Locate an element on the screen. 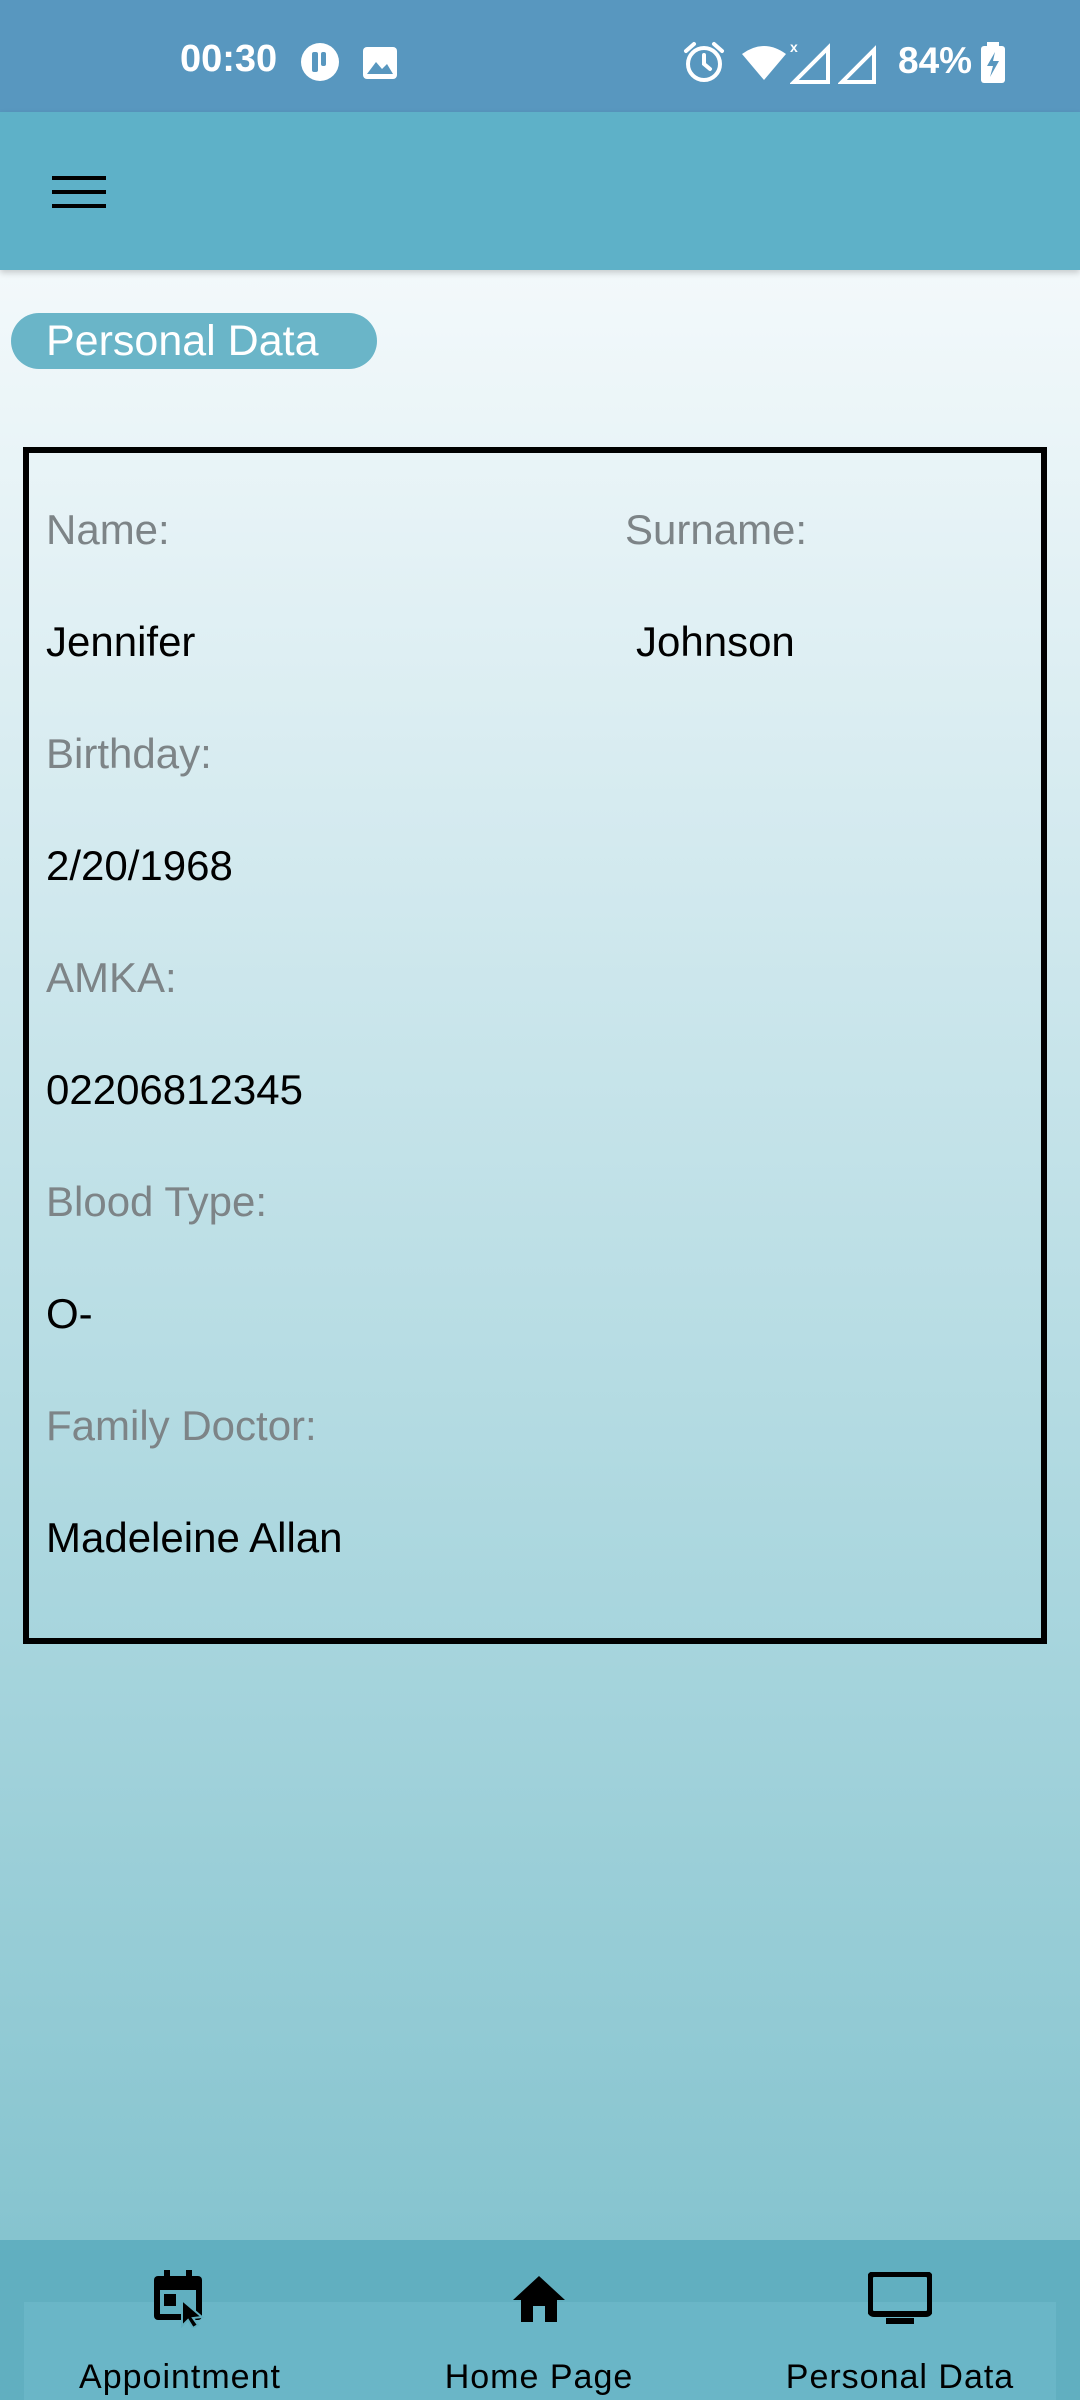 The height and width of the screenshot is (2400, 1080). nav-appointment: Appointment is located at coordinates (180, 2320).